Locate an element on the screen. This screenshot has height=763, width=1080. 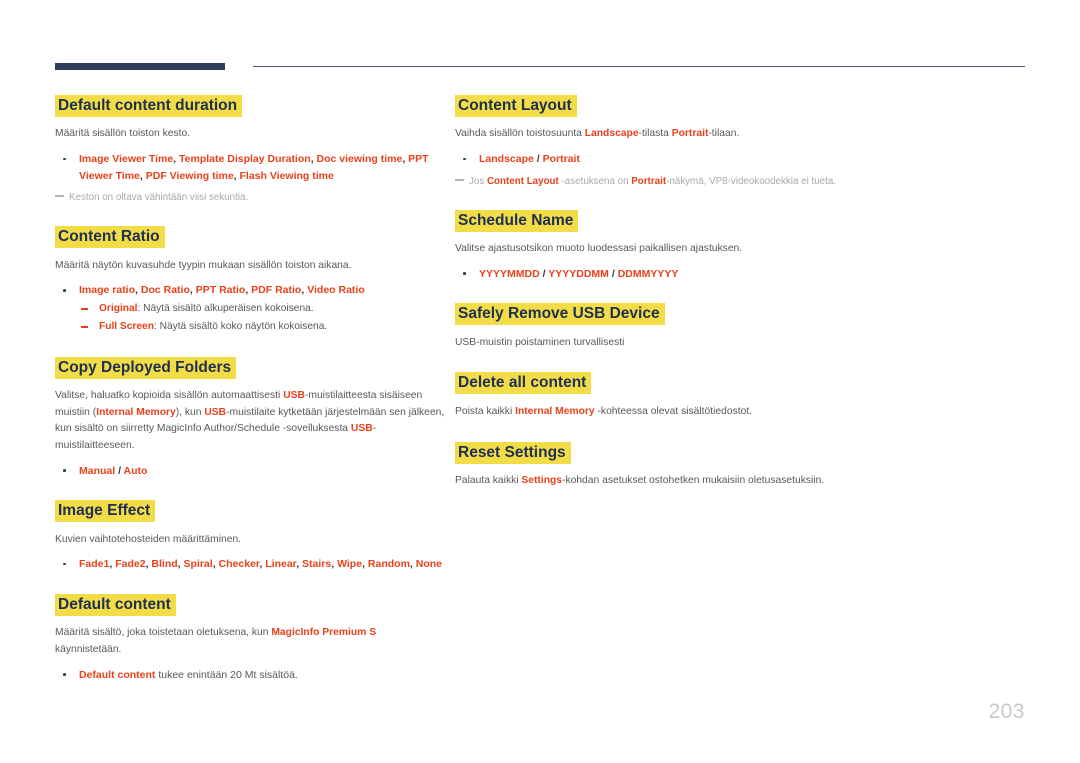
intro-part: Vaihda sisällön toistosuunta is located at coordinates (520, 134).